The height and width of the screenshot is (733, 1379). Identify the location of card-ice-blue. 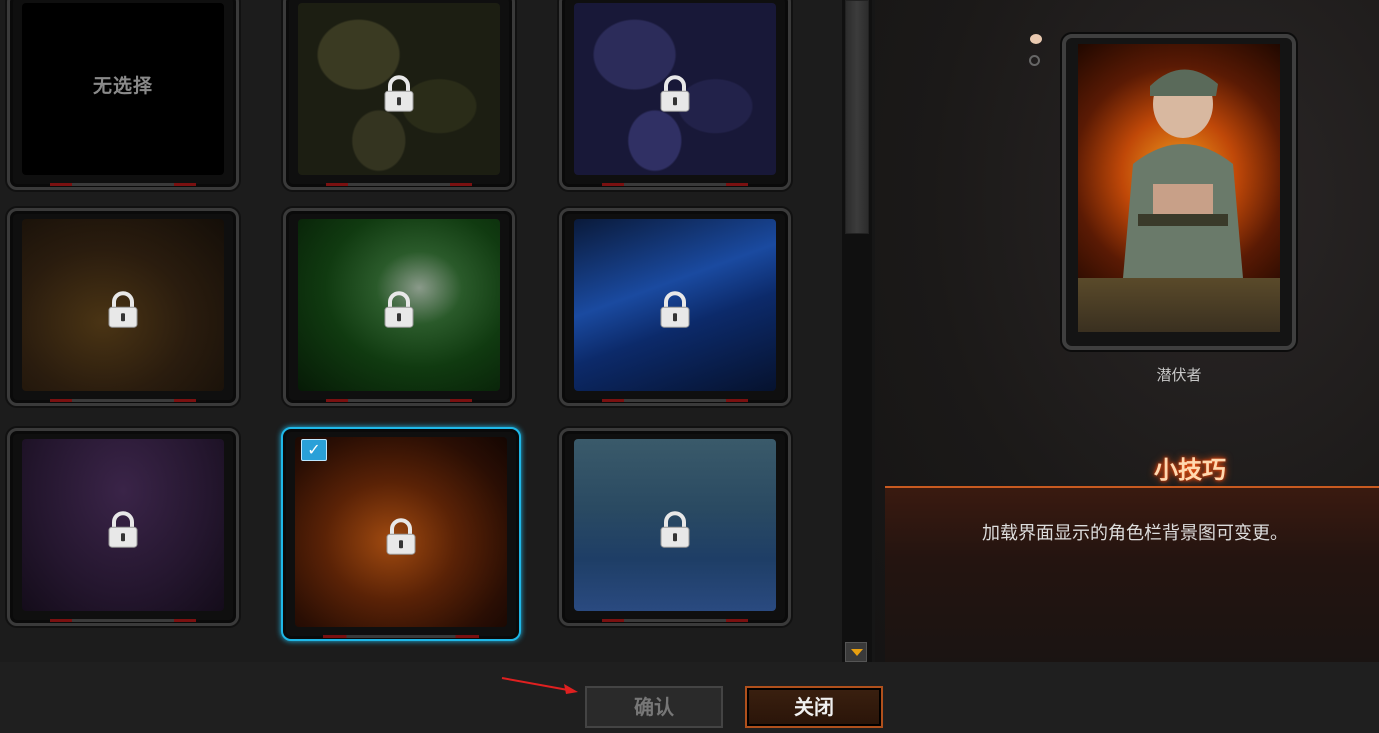
(675, 527).